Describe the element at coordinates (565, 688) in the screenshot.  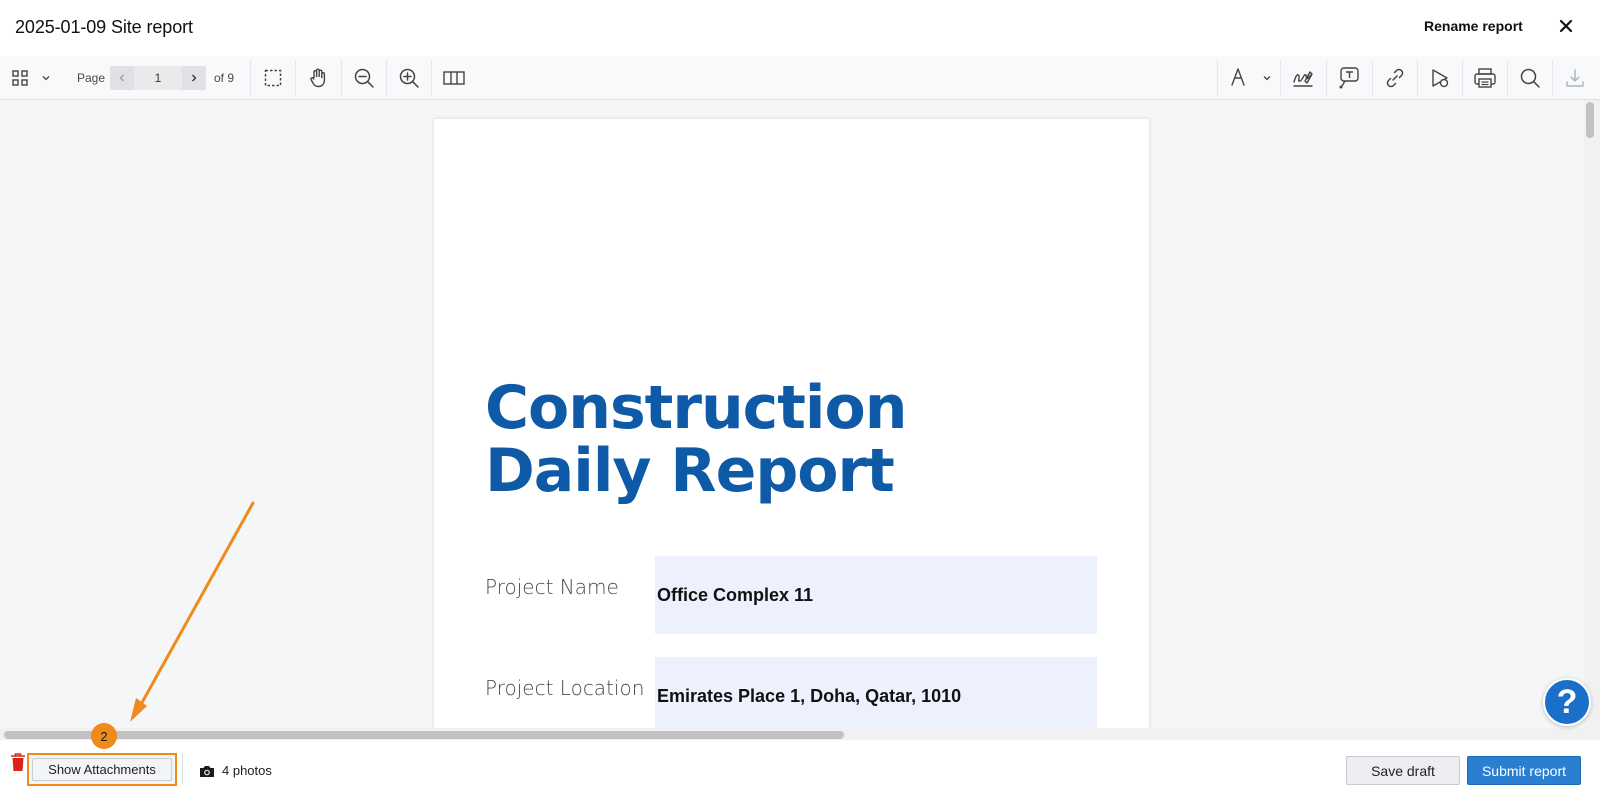
I see `project-location-label: Project Location` at that location.